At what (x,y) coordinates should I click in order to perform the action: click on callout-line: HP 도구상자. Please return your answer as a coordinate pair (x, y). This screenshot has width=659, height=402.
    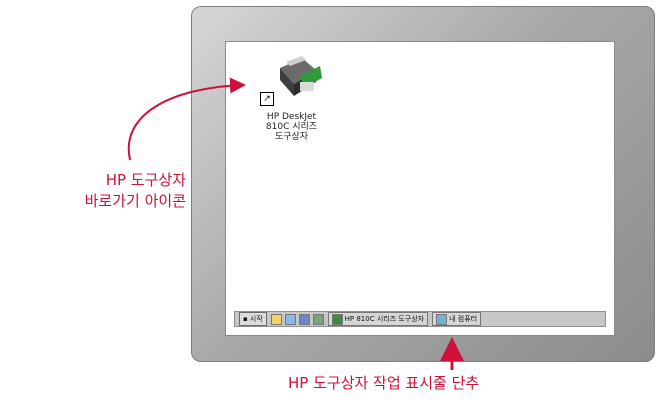
    Looking at the image, I should click on (145, 180).